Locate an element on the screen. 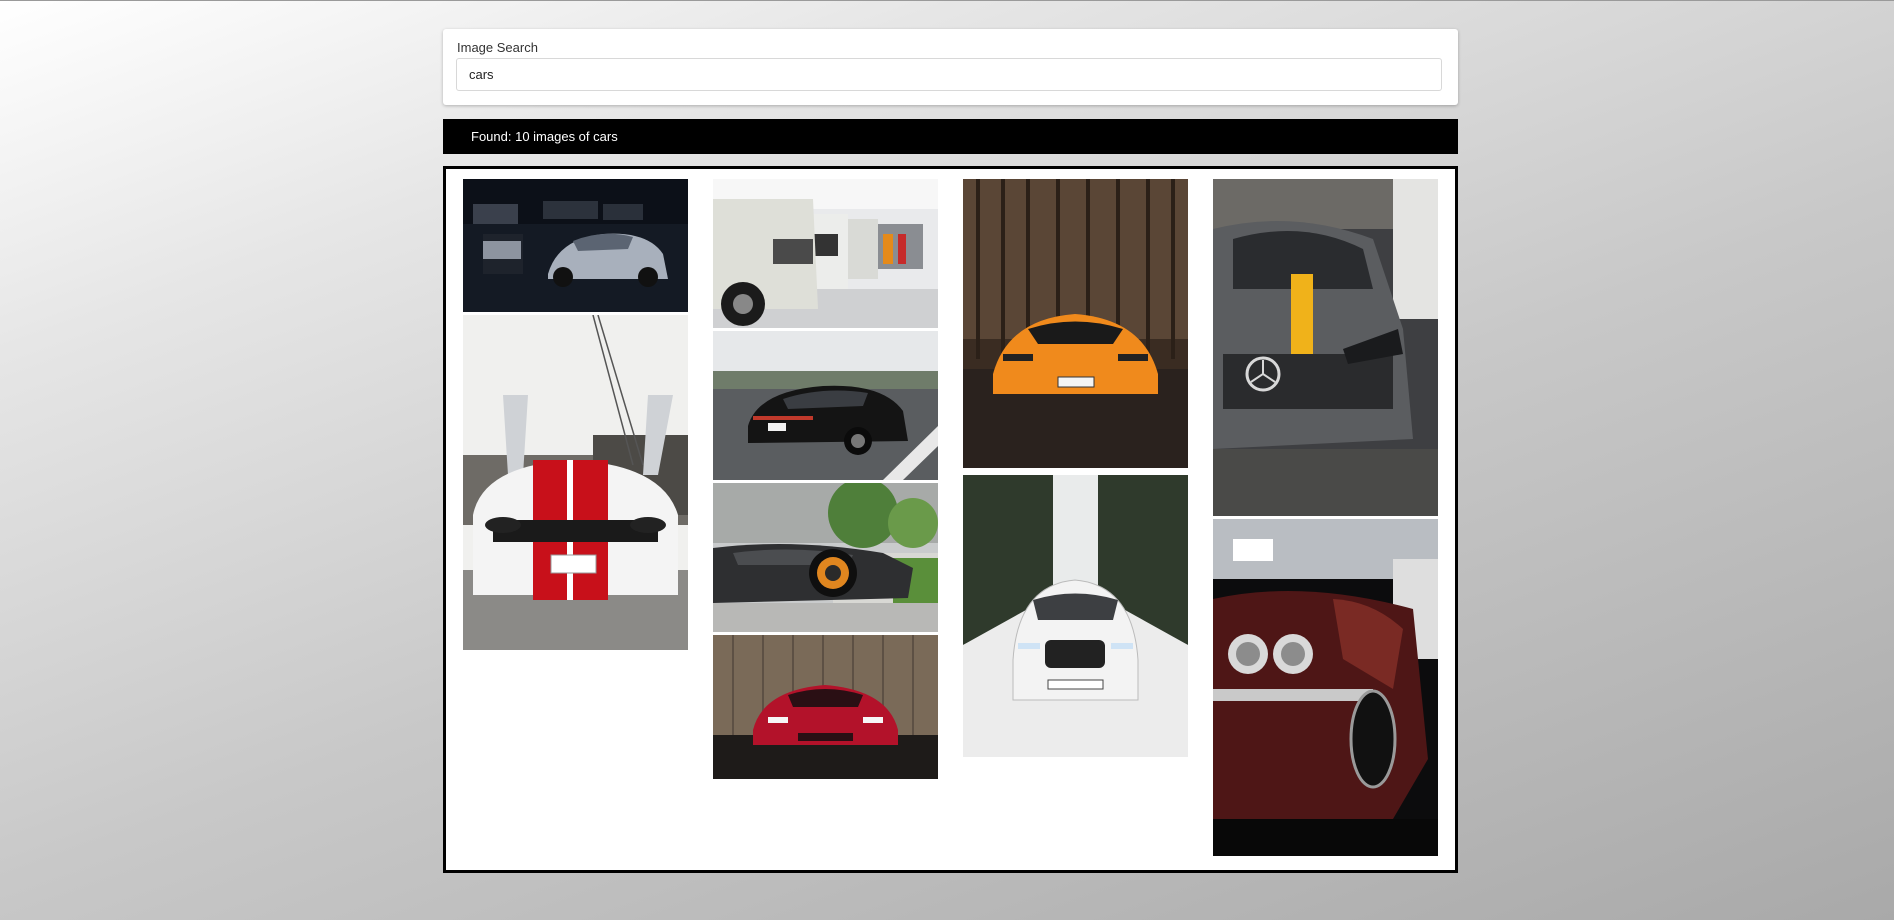 The image size is (1894, 920). search-label: Image Search is located at coordinates (497, 47).